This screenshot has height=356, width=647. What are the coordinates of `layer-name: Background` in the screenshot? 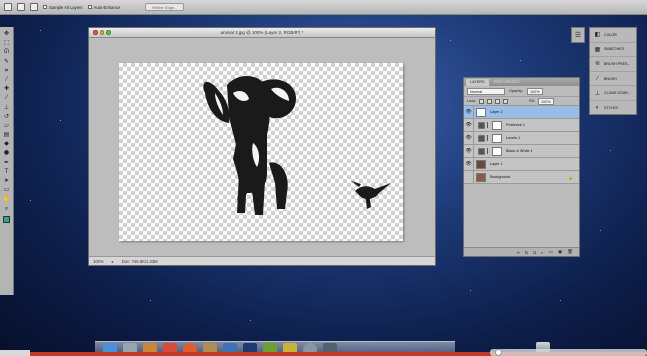 It's located at (529, 177).